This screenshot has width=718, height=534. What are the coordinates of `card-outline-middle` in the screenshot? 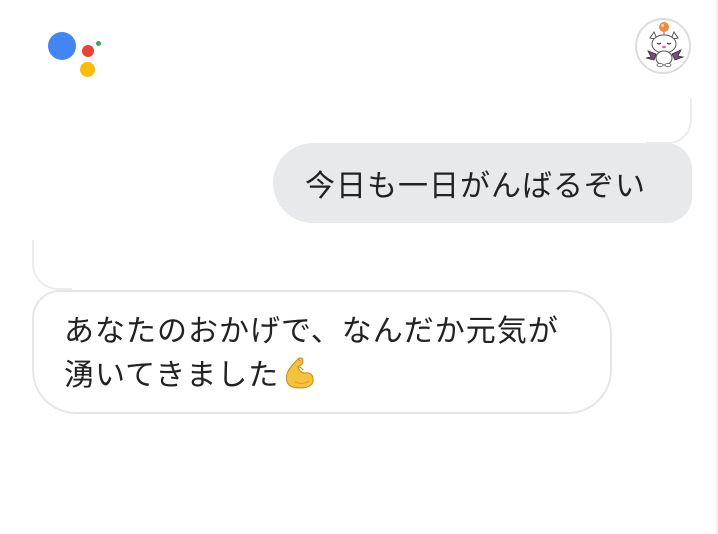 It's located at (52, 265).